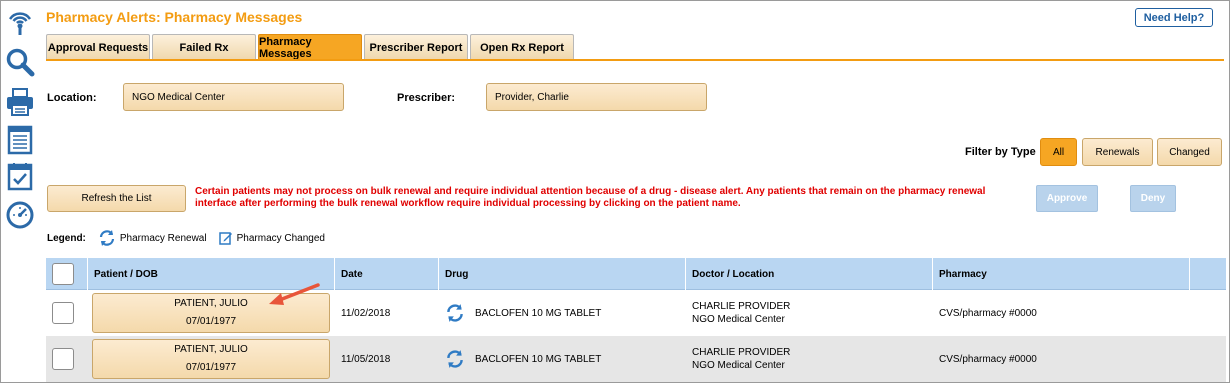 The width and height of the screenshot is (1230, 383). Describe the element at coordinates (20, 214) in the screenshot. I see `dashboard-icon` at that location.